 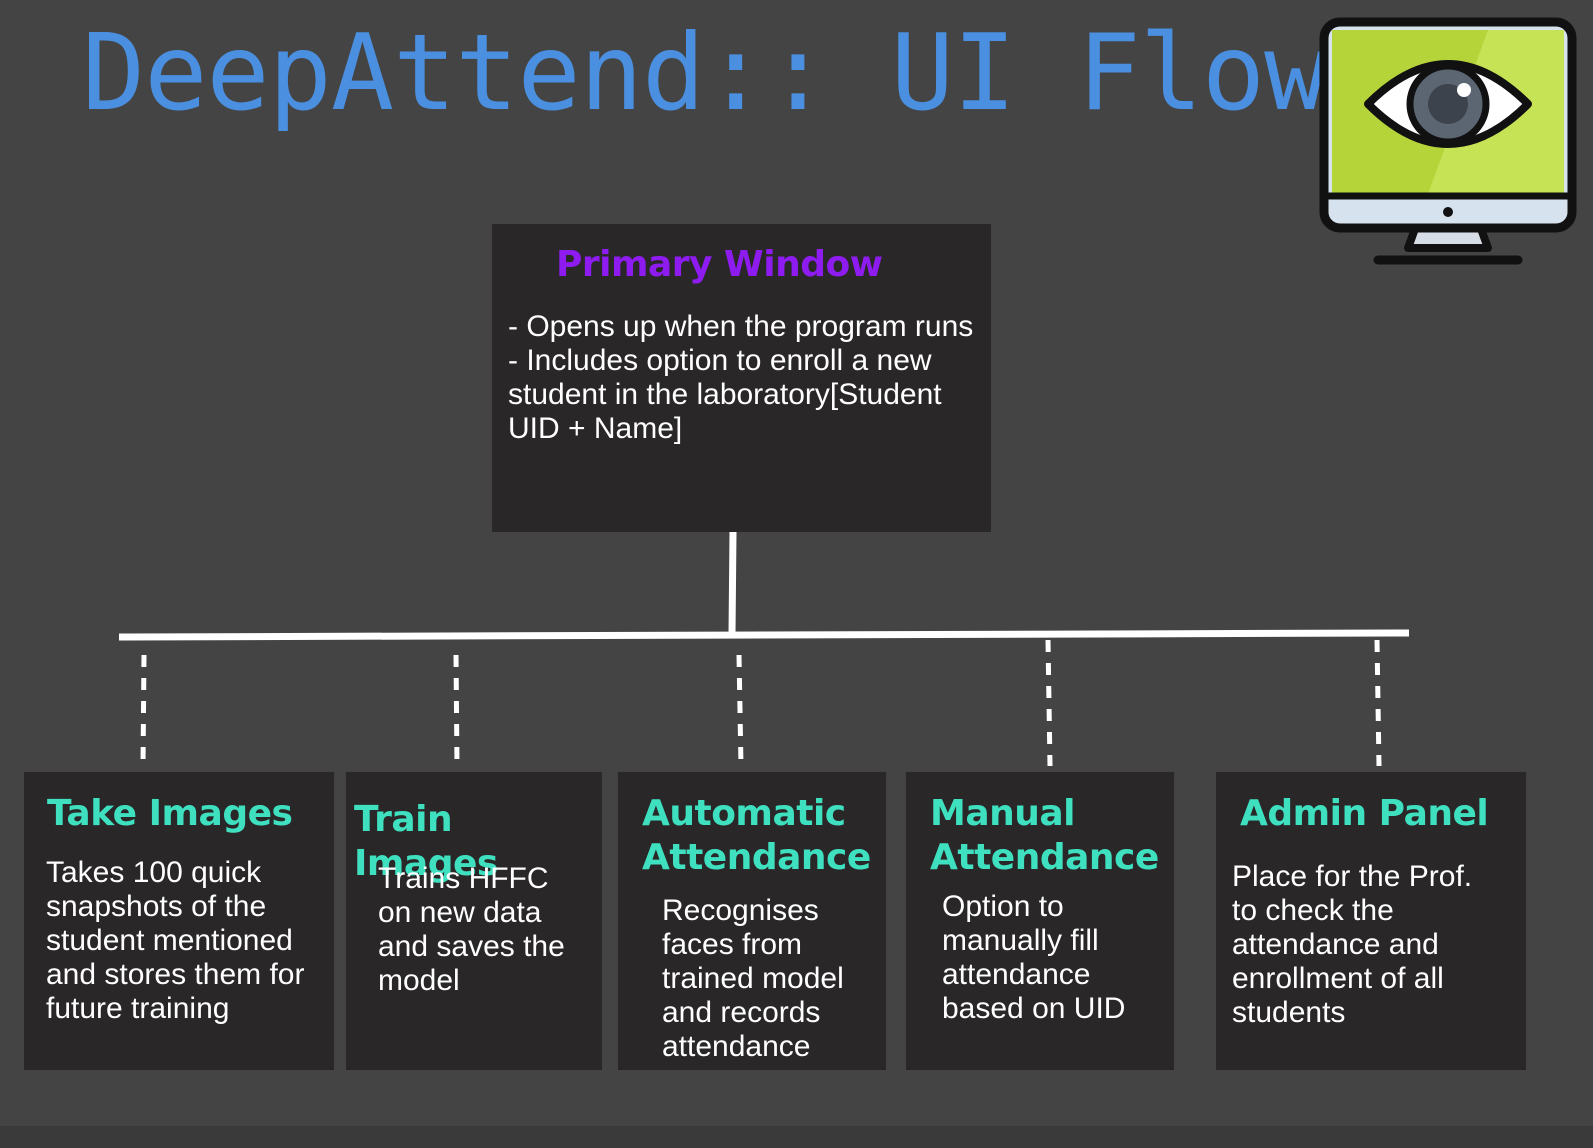 What do you see at coordinates (732, 583) in the screenshot?
I see `trunk-connector` at bounding box center [732, 583].